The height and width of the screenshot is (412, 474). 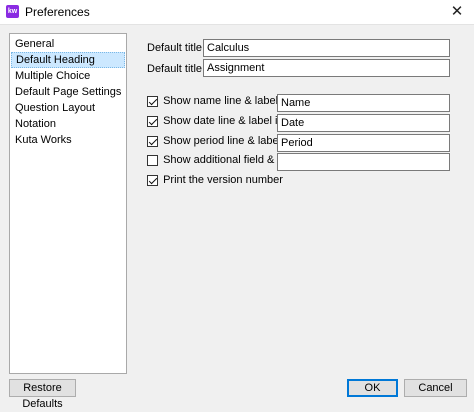 I want to click on close-button: ✕, so click(x=457, y=12).